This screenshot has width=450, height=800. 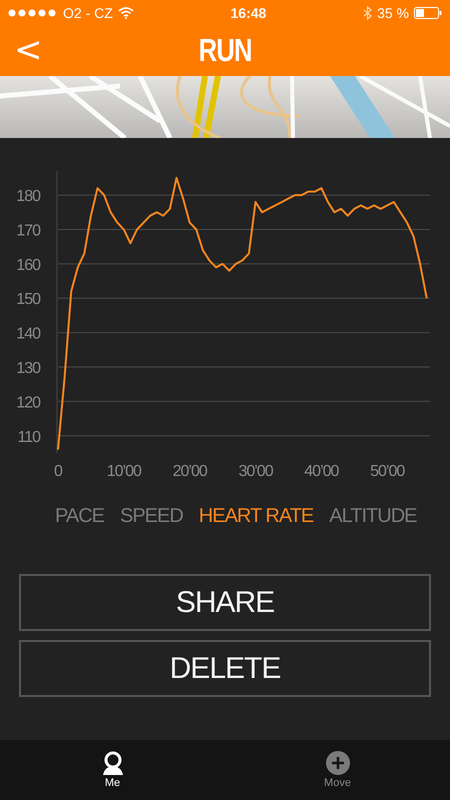 What do you see at coordinates (88, 12) in the screenshot?
I see `carrier-name: O2 - CZ` at bounding box center [88, 12].